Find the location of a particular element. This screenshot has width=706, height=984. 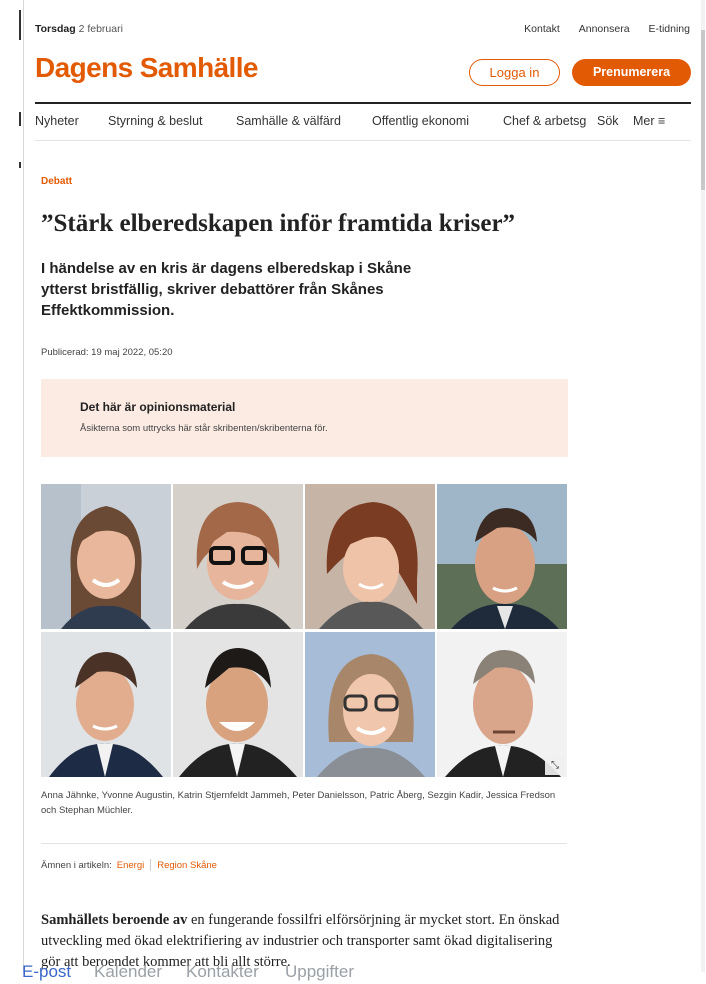

link-e-paper: E-tidning is located at coordinates (669, 29).